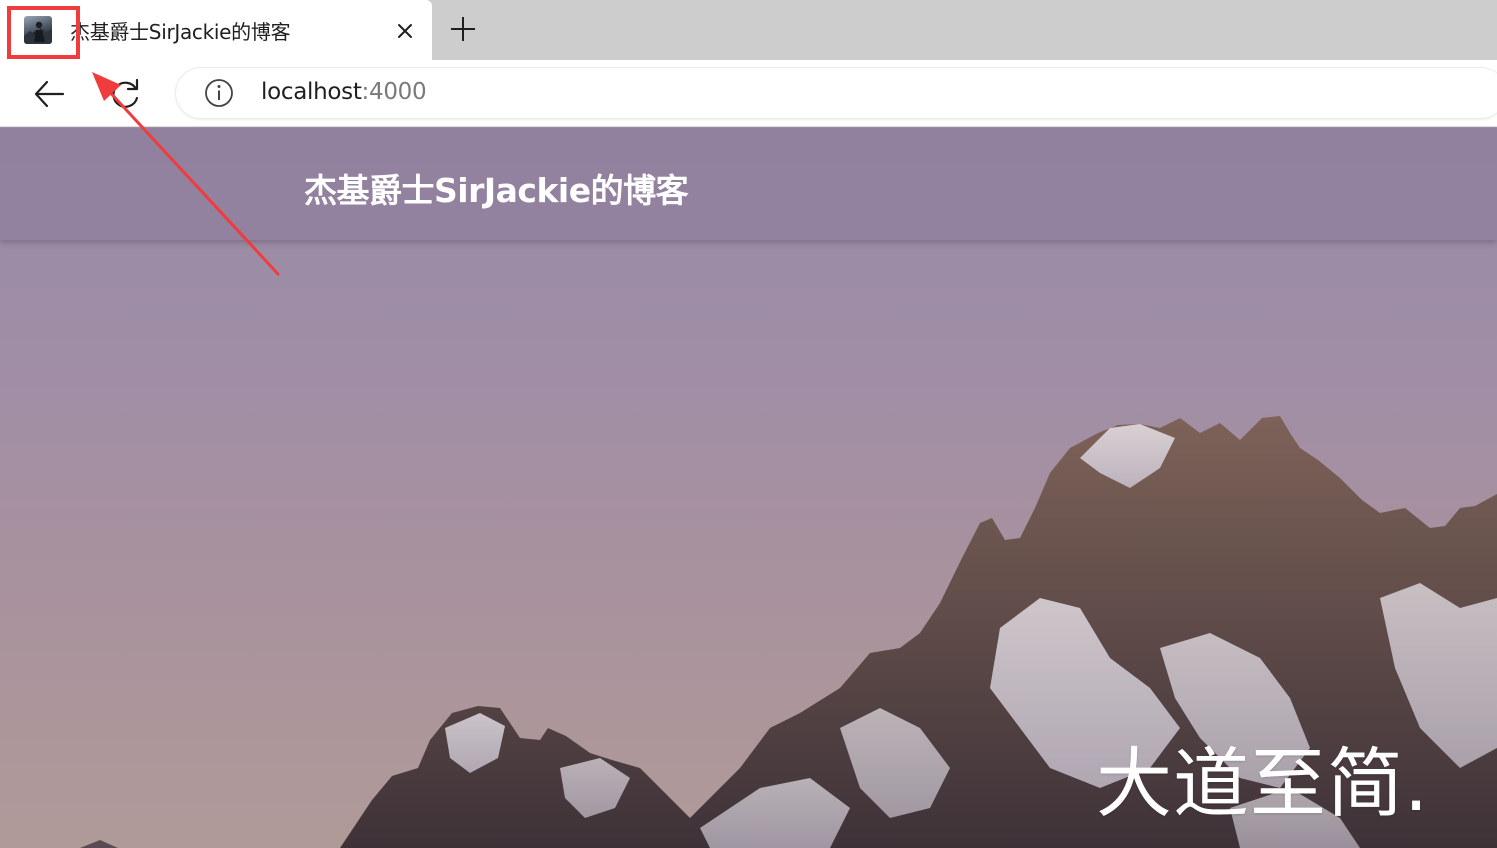 This screenshot has width=1497, height=848. I want to click on browser-tab: 杰基爵士SirJackie的博客, so click(216, 30).